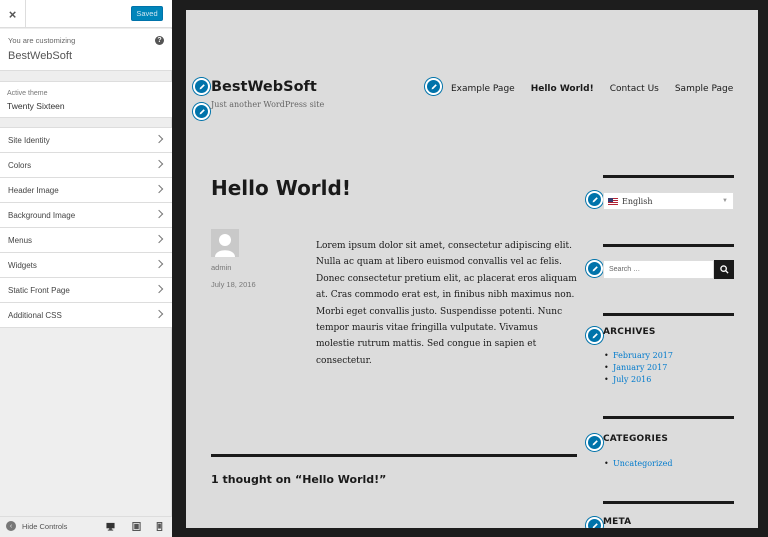 This screenshot has width=768, height=537. I want to click on archives-widget-title: ARCHIVES, so click(629, 332).